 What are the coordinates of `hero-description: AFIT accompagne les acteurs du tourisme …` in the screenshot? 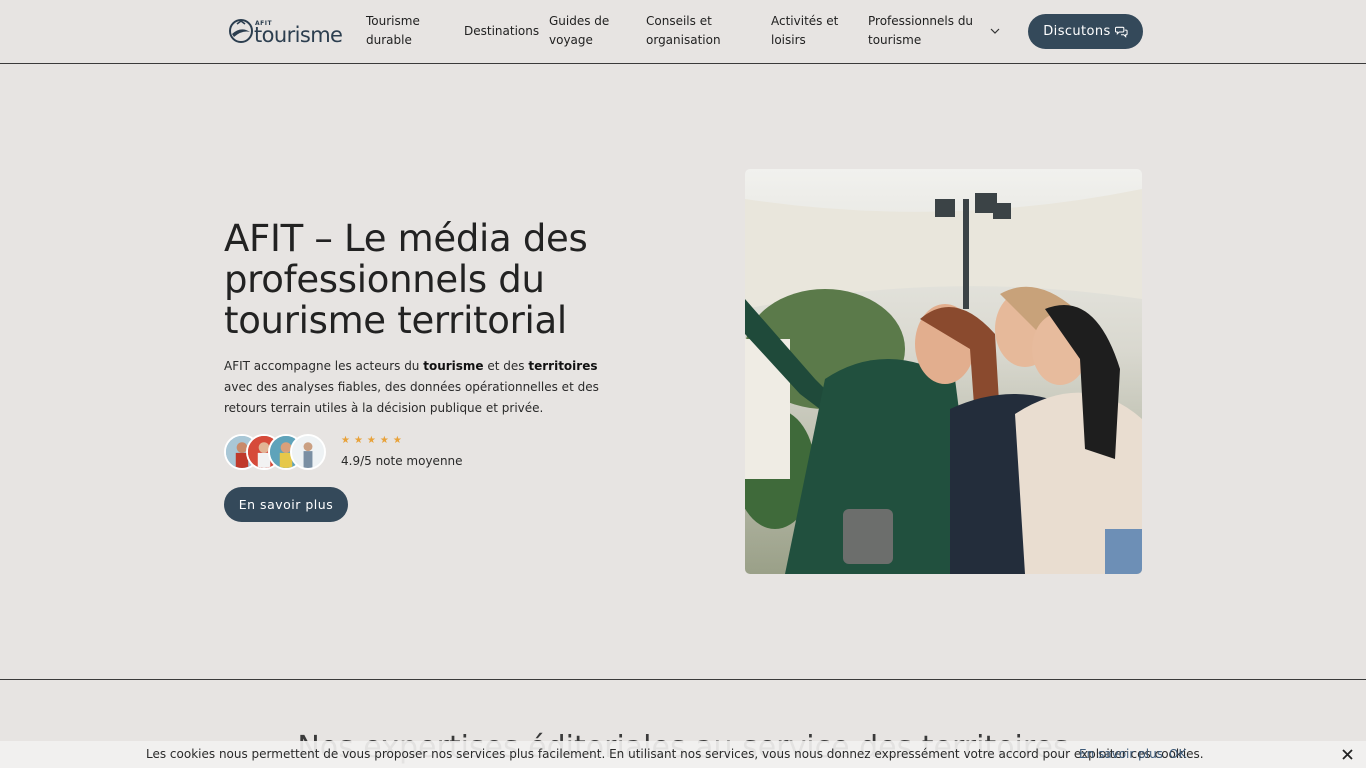 It's located at (424, 387).